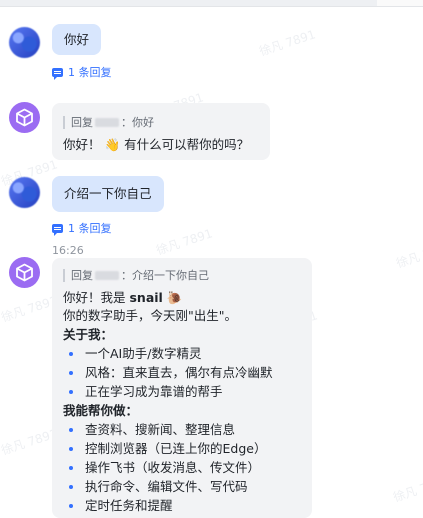 The image size is (423, 518). What do you see at coordinates (101, 410) in the screenshot?
I see `capabilities-title: 我能帮你做：` at bounding box center [101, 410].